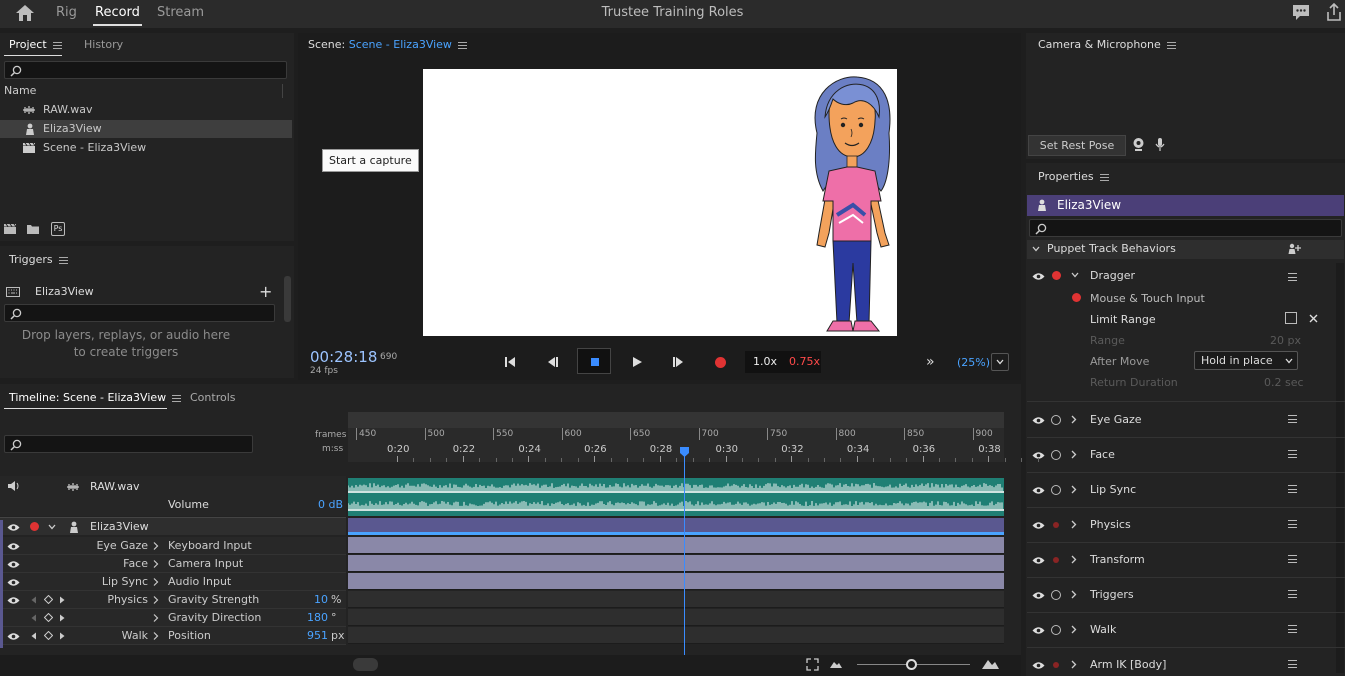 Image resolution: width=1345 pixels, height=676 pixels. Describe the element at coordinates (1186, 630) in the screenshot. I see `behavior-walk: Walk` at that location.